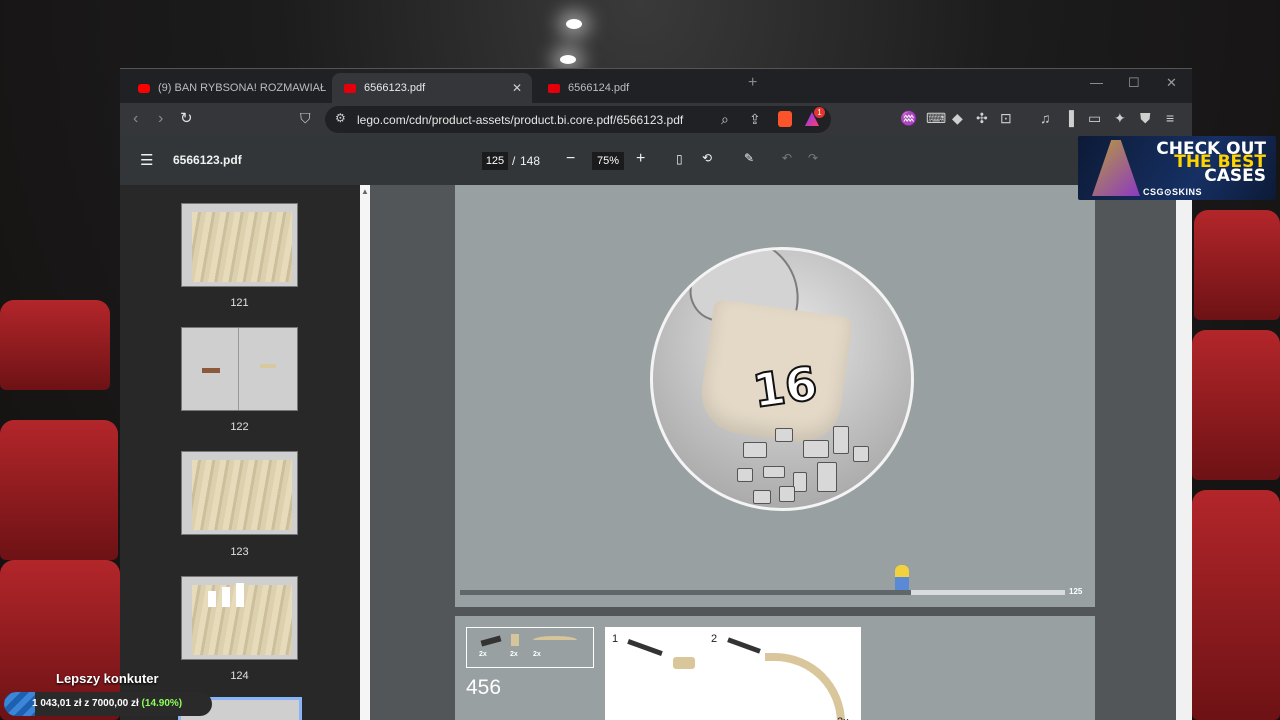 The height and width of the screenshot is (720, 1280). Describe the element at coordinates (135, 119) in the screenshot. I see `back-icon: ‹` at that location.